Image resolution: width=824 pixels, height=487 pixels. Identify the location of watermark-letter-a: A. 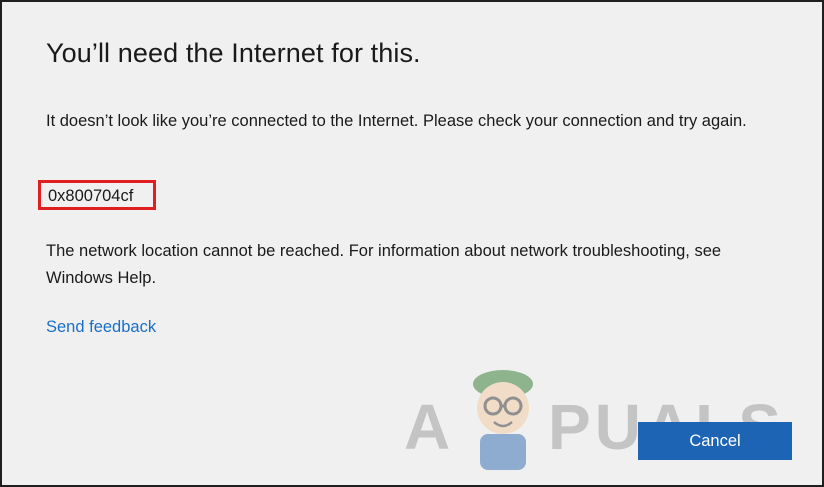
(429, 427).